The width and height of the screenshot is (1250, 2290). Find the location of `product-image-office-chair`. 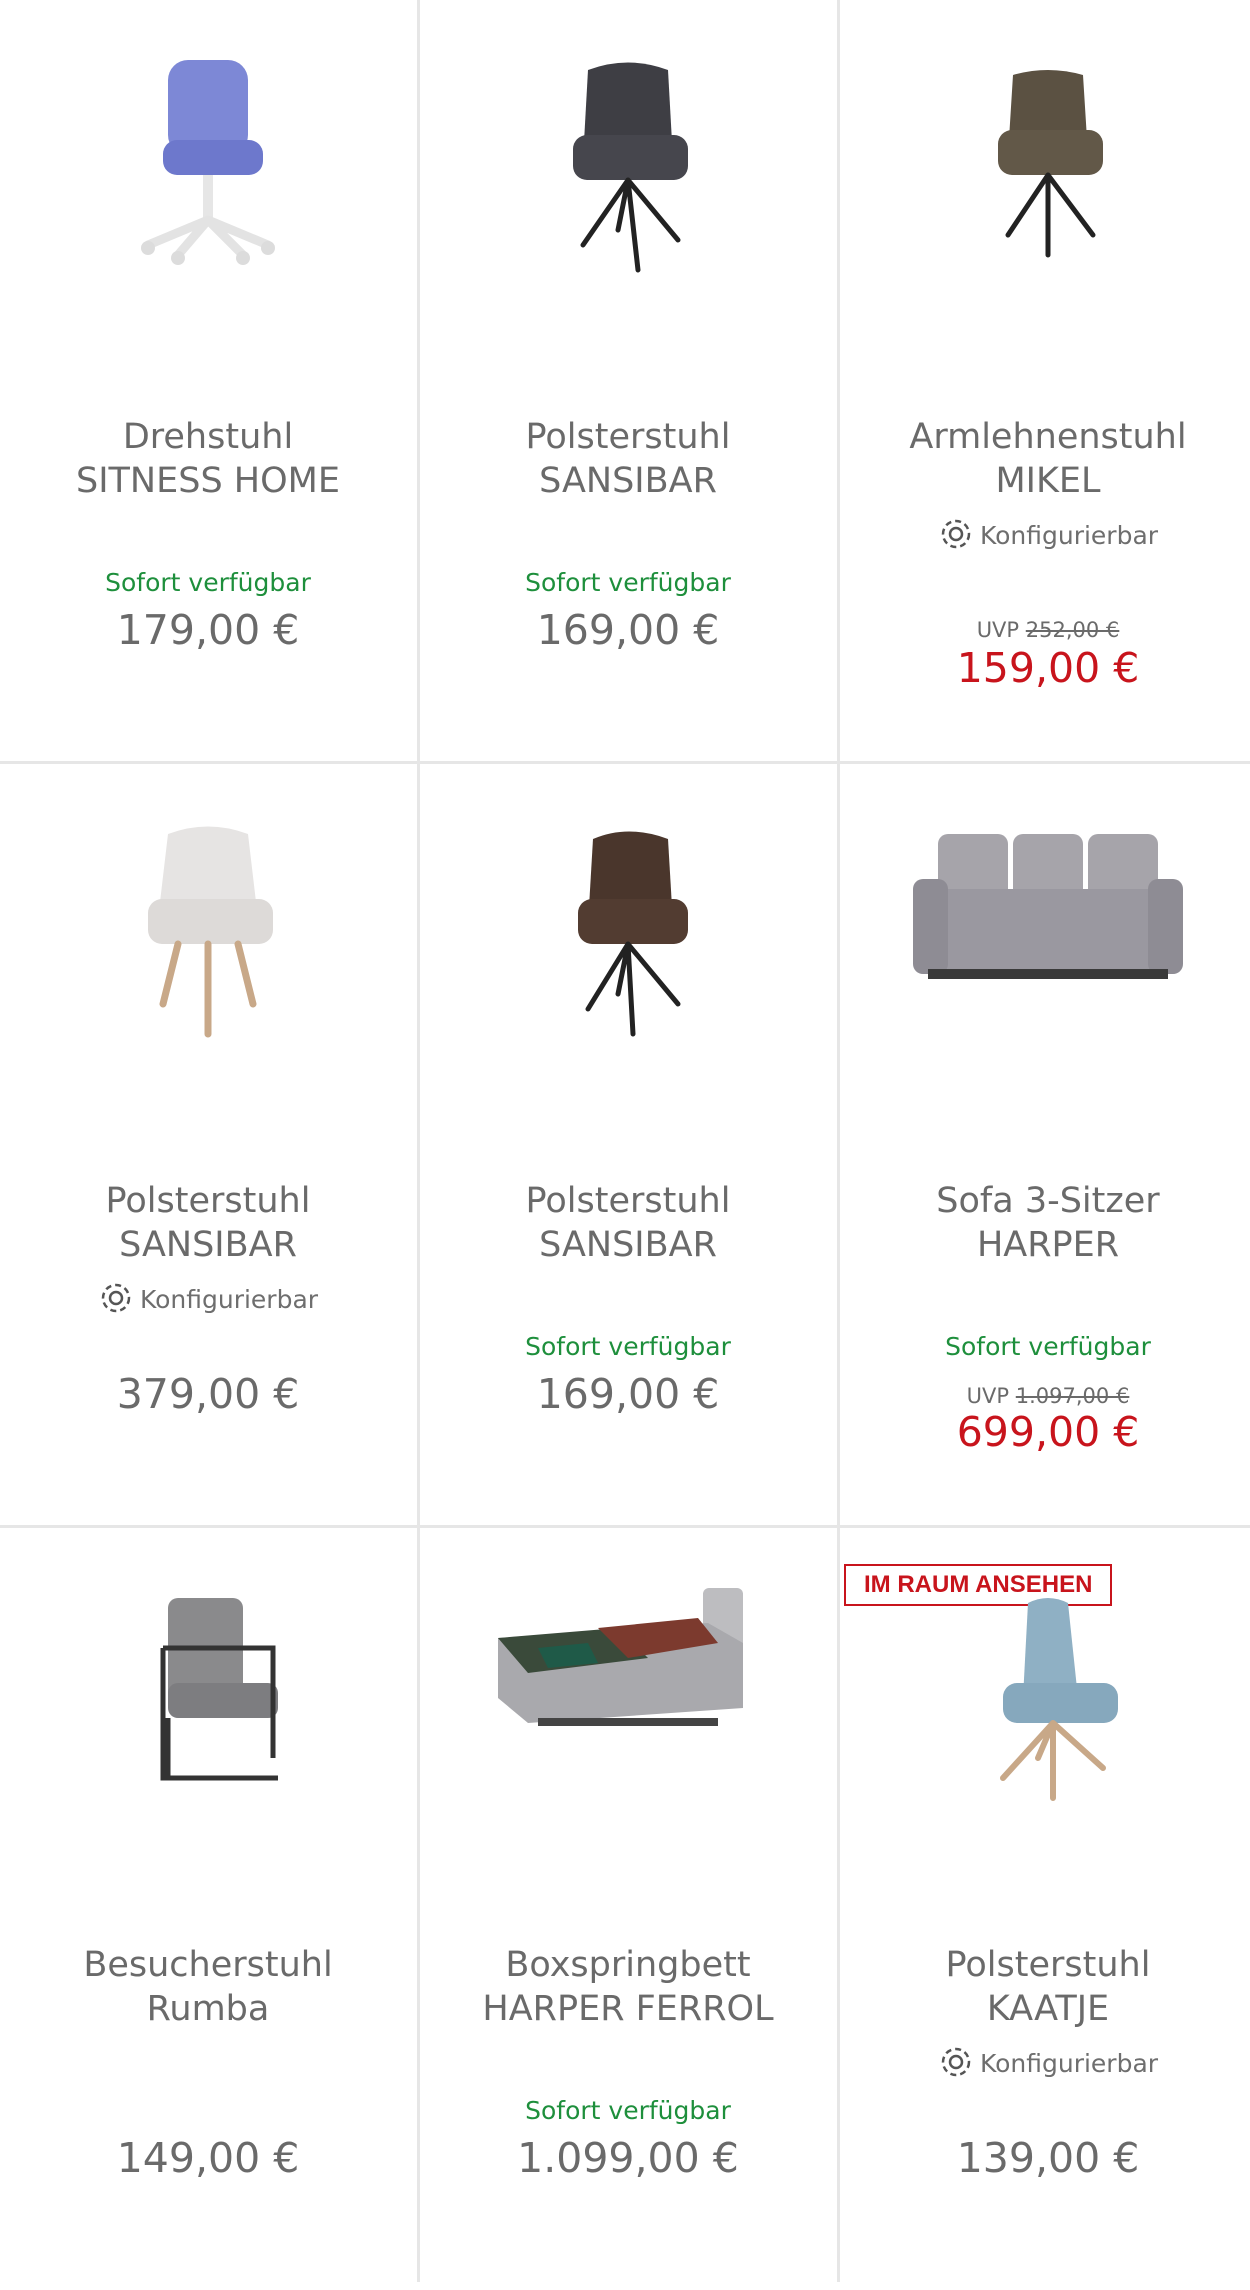

product-image-office-chair is located at coordinates (208, 160).